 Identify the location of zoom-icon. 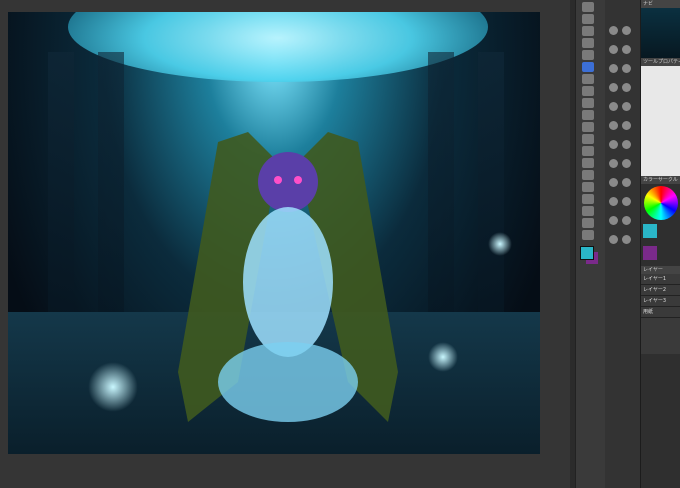
(588, 7).